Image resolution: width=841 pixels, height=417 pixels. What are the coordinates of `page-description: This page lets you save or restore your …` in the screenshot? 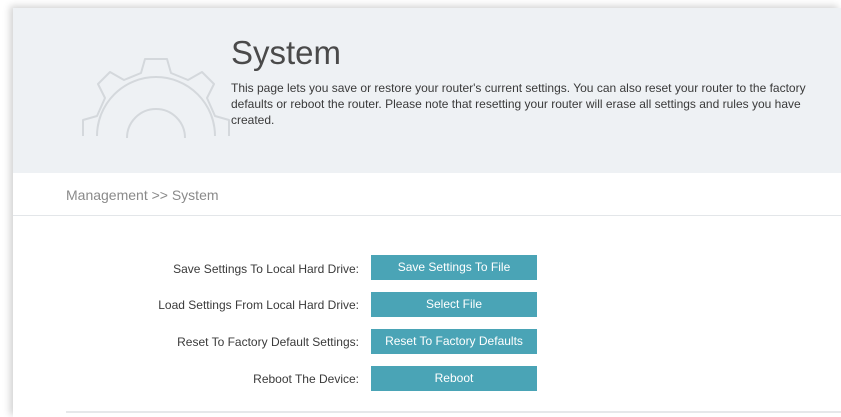 It's located at (518, 104).